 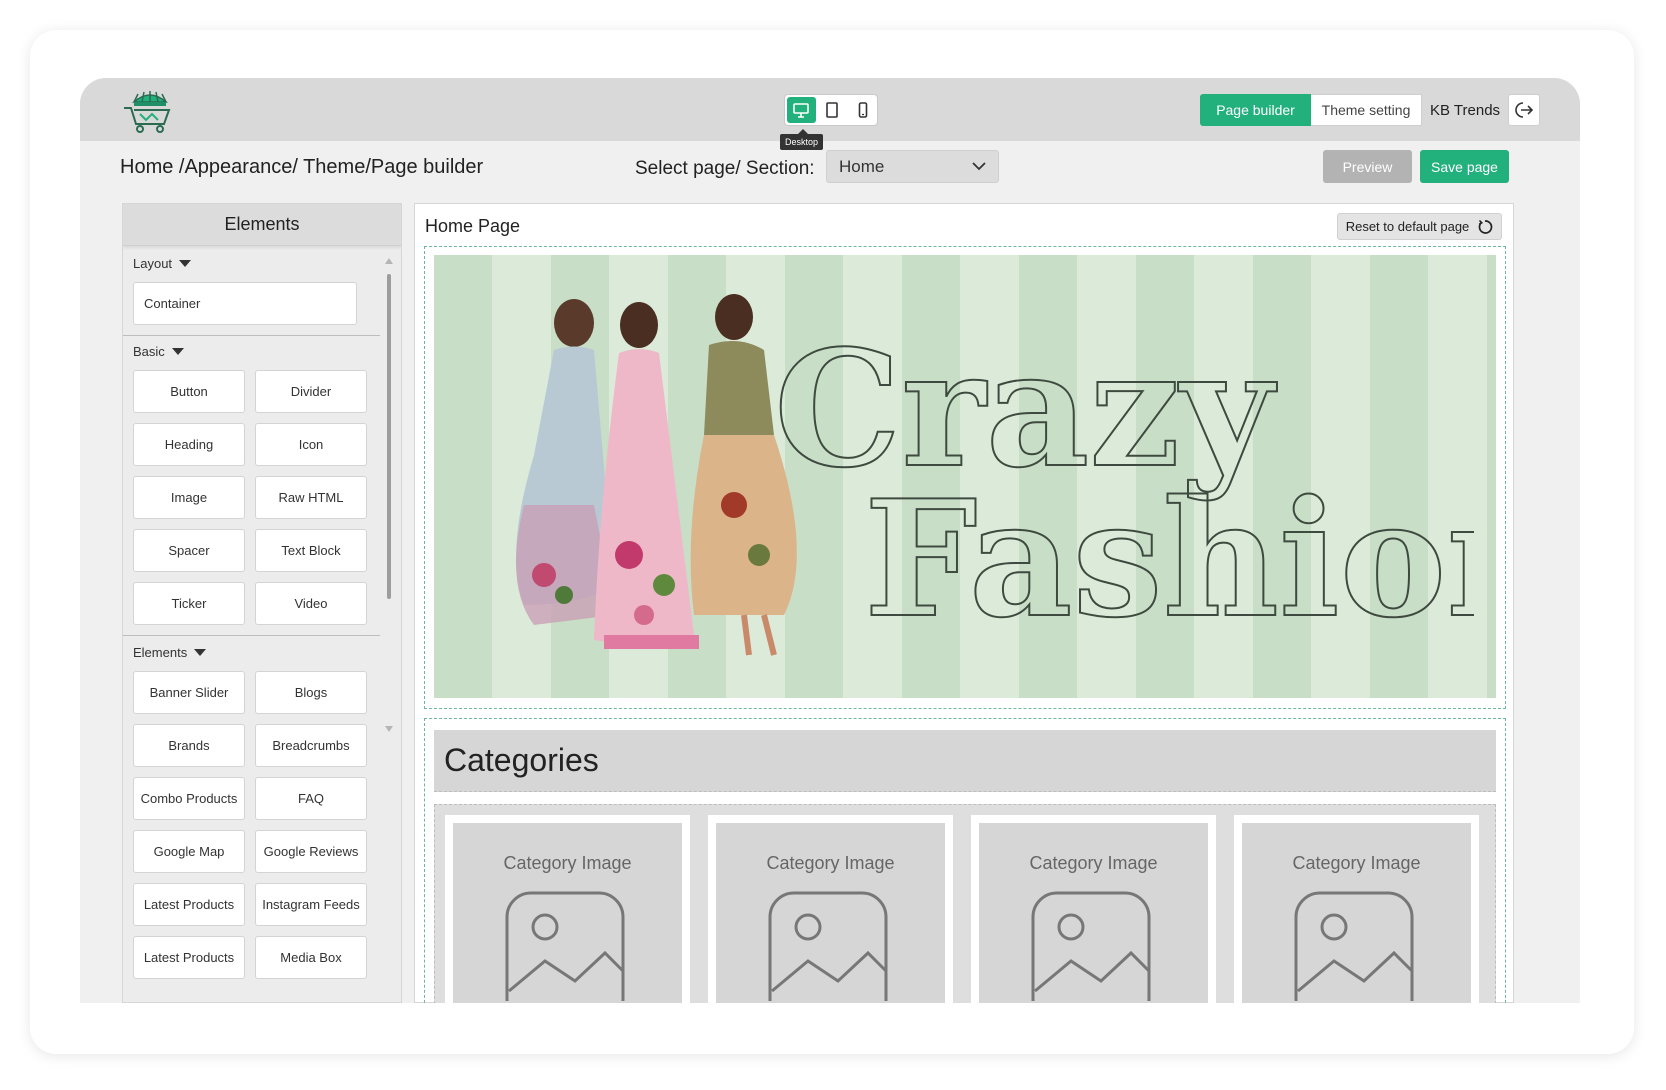 What do you see at coordinates (189, 497) in the screenshot?
I see `element-image: Image` at bounding box center [189, 497].